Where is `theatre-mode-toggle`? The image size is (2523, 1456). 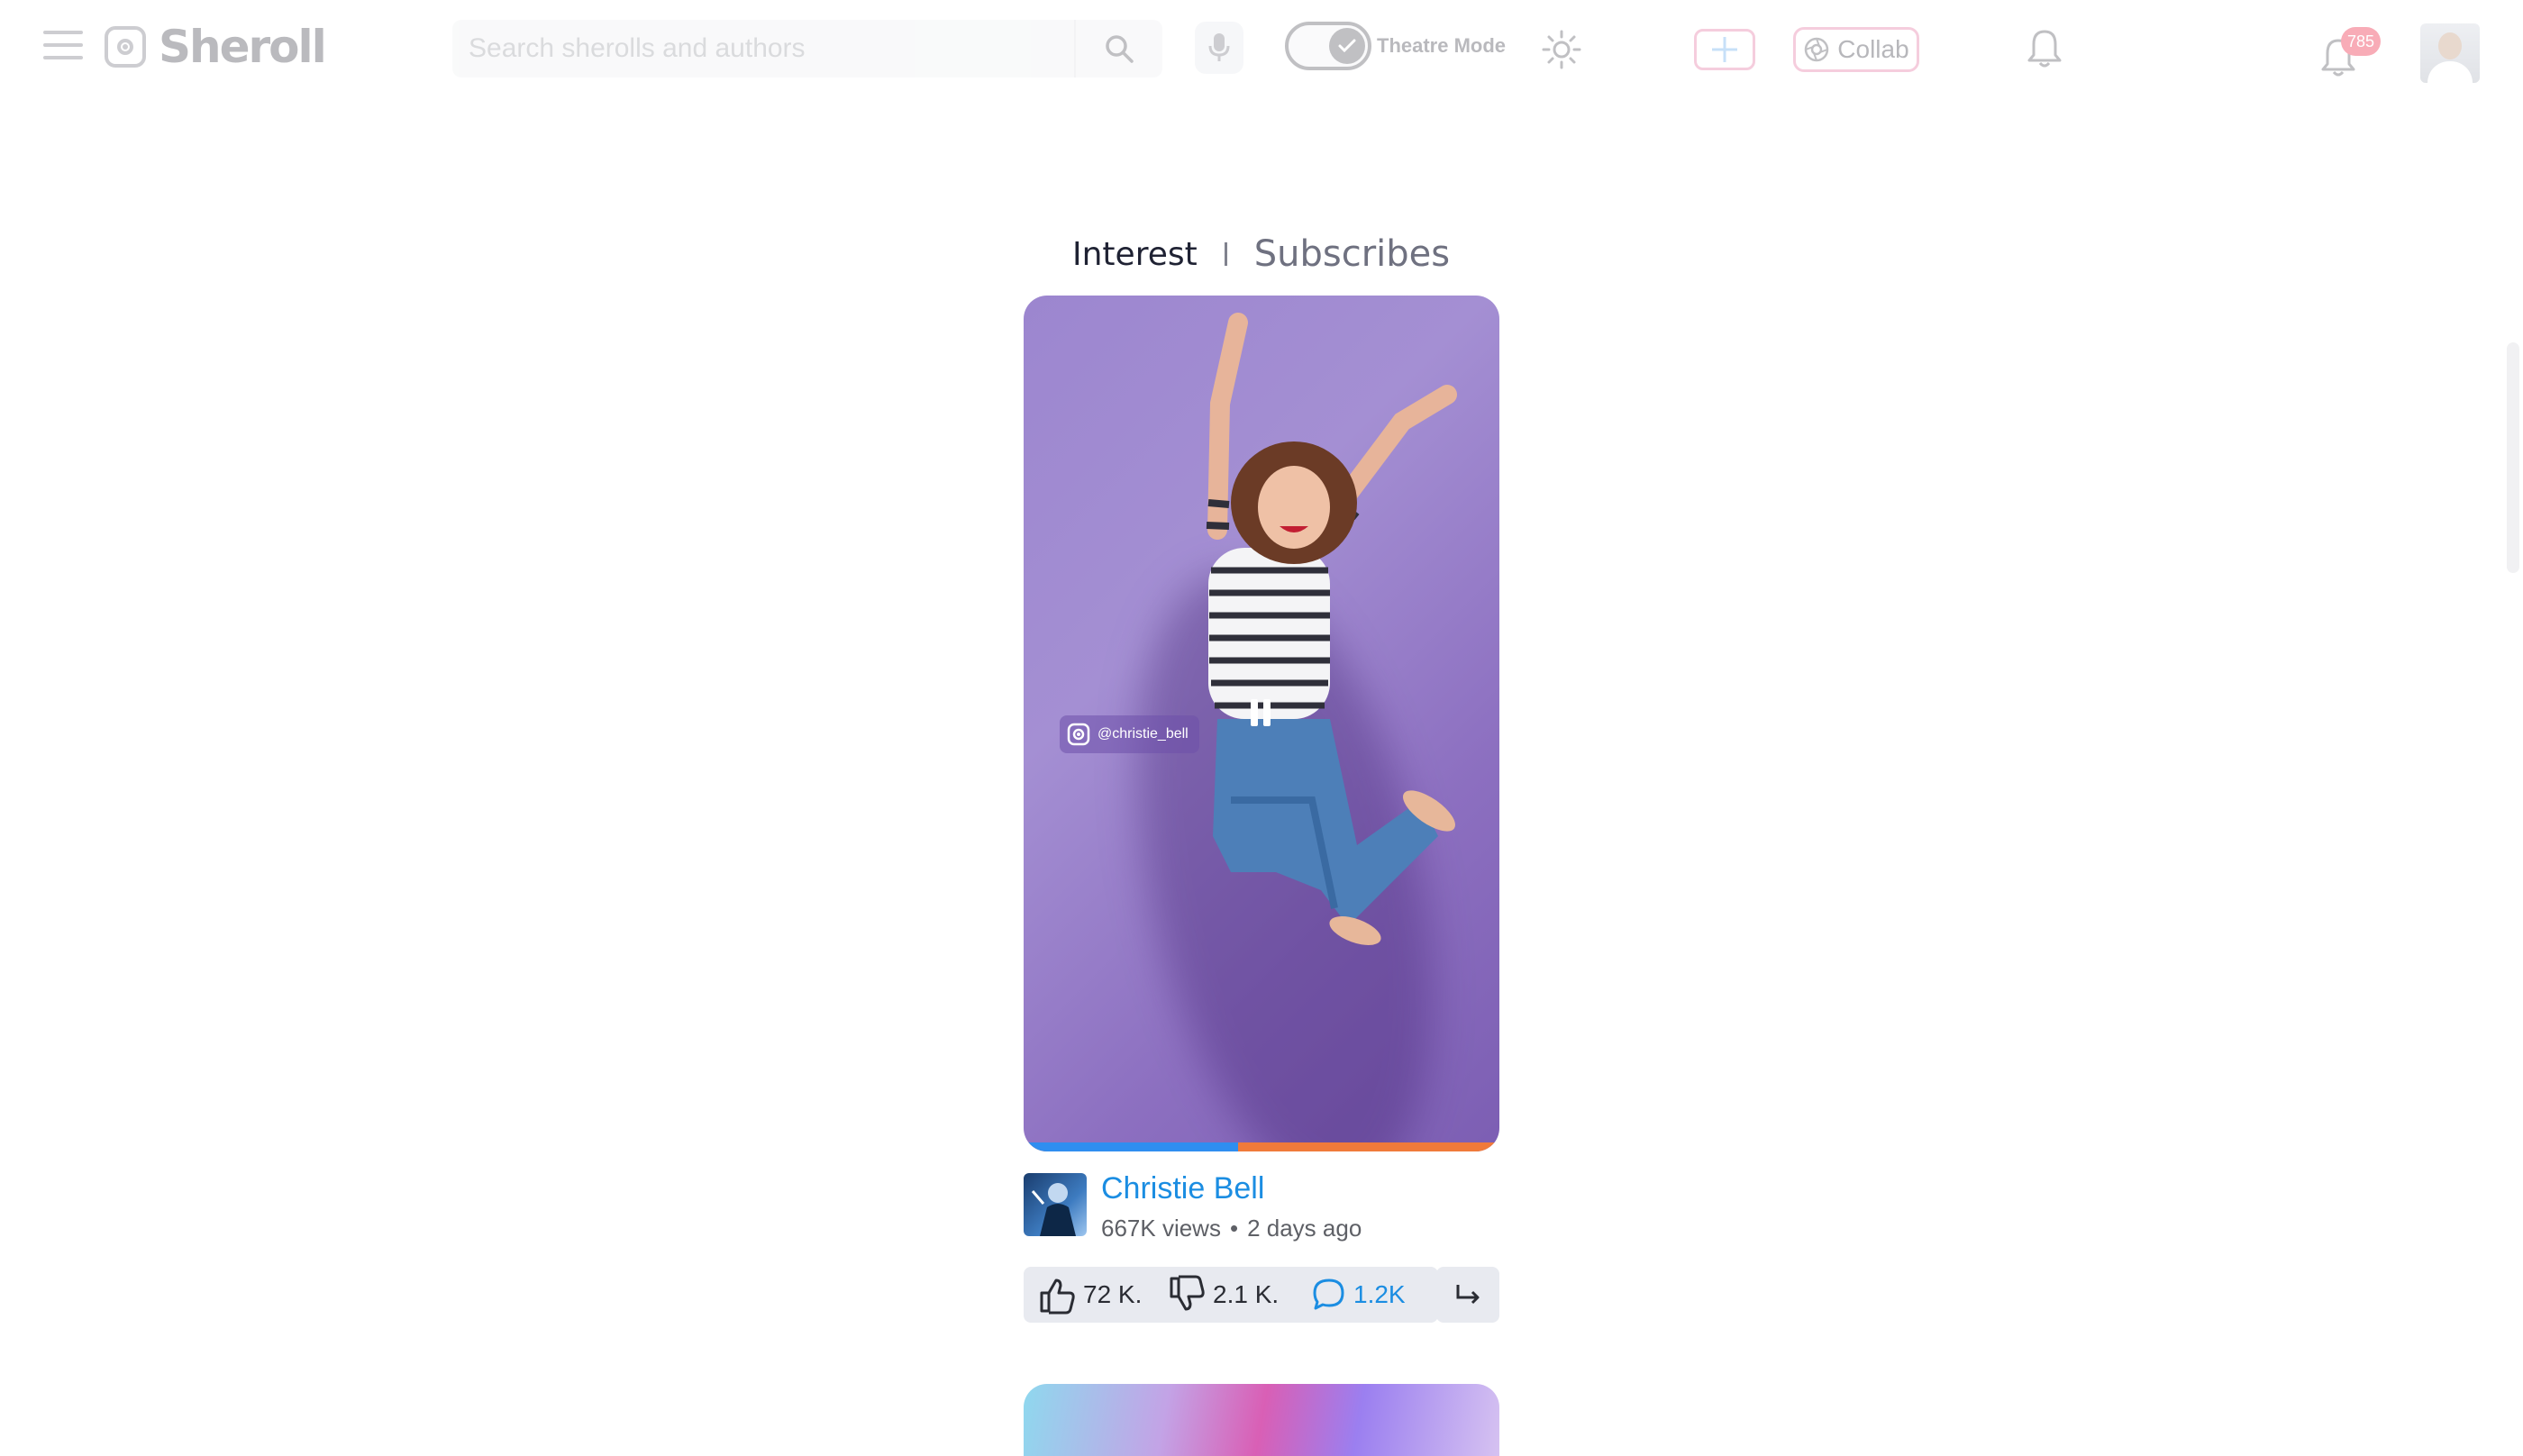 theatre-mode-toggle is located at coordinates (1328, 46).